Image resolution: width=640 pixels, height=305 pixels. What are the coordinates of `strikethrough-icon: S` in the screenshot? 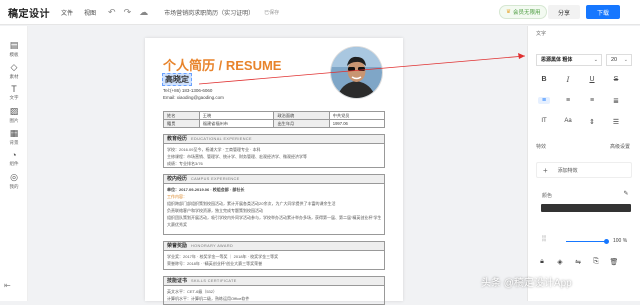 It's located at (616, 79).